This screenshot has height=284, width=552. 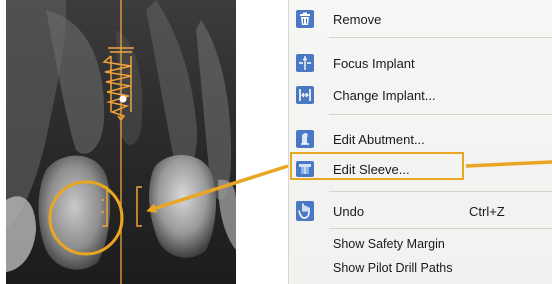 What do you see at coordinates (305, 211) in the screenshot?
I see `undo-hand-icon` at bounding box center [305, 211].